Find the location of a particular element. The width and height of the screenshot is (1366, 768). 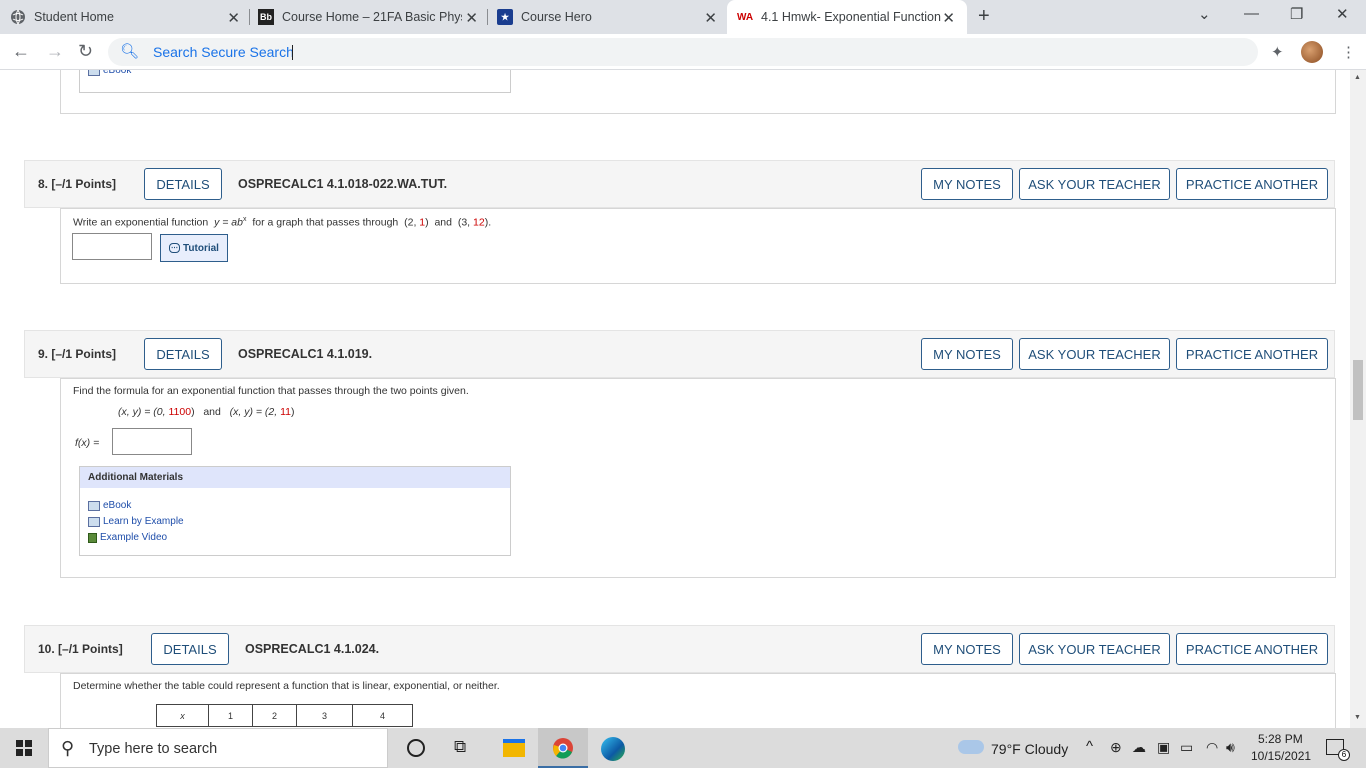

fx-answer-input is located at coordinates (152, 441).